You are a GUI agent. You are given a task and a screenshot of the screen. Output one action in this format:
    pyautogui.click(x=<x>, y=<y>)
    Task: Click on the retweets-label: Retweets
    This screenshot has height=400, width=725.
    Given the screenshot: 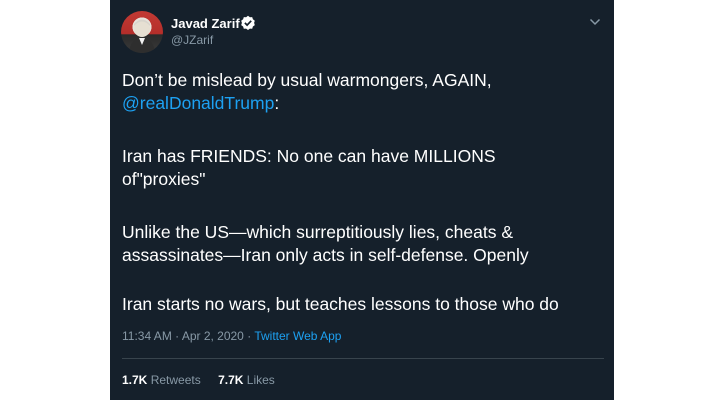 What is the action you would take?
    pyautogui.click(x=175, y=380)
    